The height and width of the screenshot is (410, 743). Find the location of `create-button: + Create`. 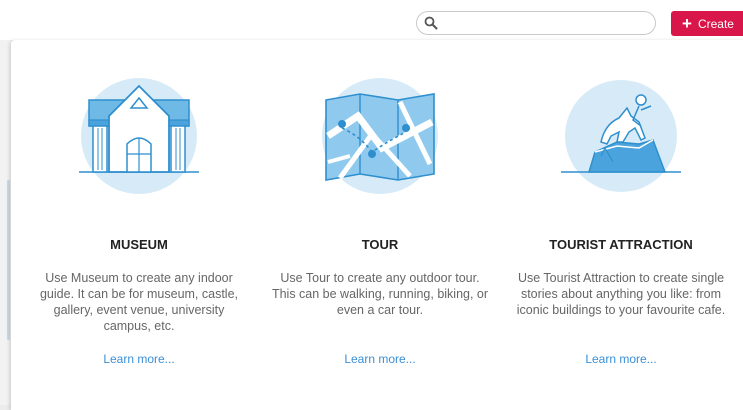

create-button: + Create is located at coordinates (707, 23).